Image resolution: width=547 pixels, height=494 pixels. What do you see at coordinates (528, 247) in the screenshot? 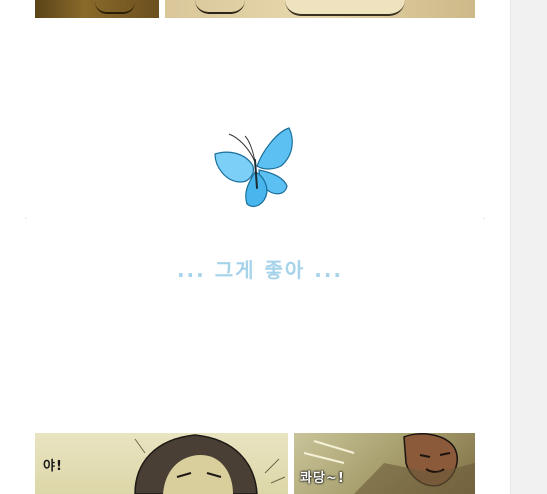
I see `scrollbar` at bounding box center [528, 247].